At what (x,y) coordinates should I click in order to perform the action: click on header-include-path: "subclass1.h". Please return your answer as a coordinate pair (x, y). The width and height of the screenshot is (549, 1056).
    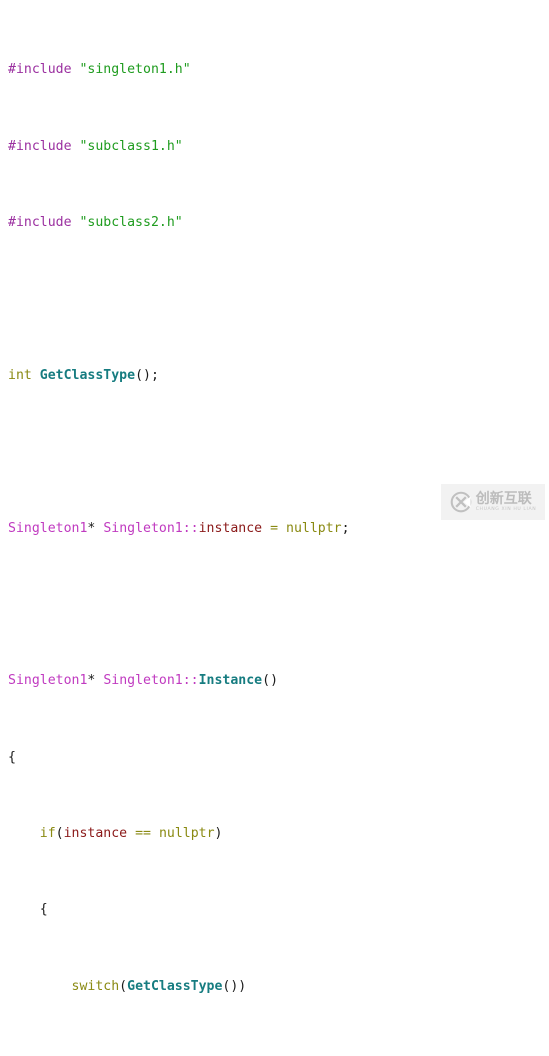
    Looking at the image, I should click on (131, 146).